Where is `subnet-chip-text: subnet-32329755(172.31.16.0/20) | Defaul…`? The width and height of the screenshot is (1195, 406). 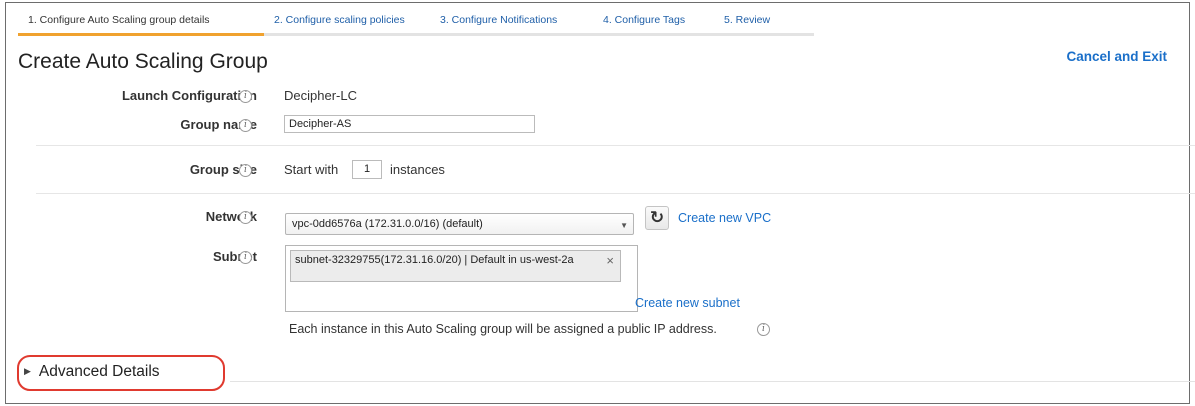 subnet-chip-text: subnet-32329755(172.31.16.0/20) | Defaul… is located at coordinates (434, 260).